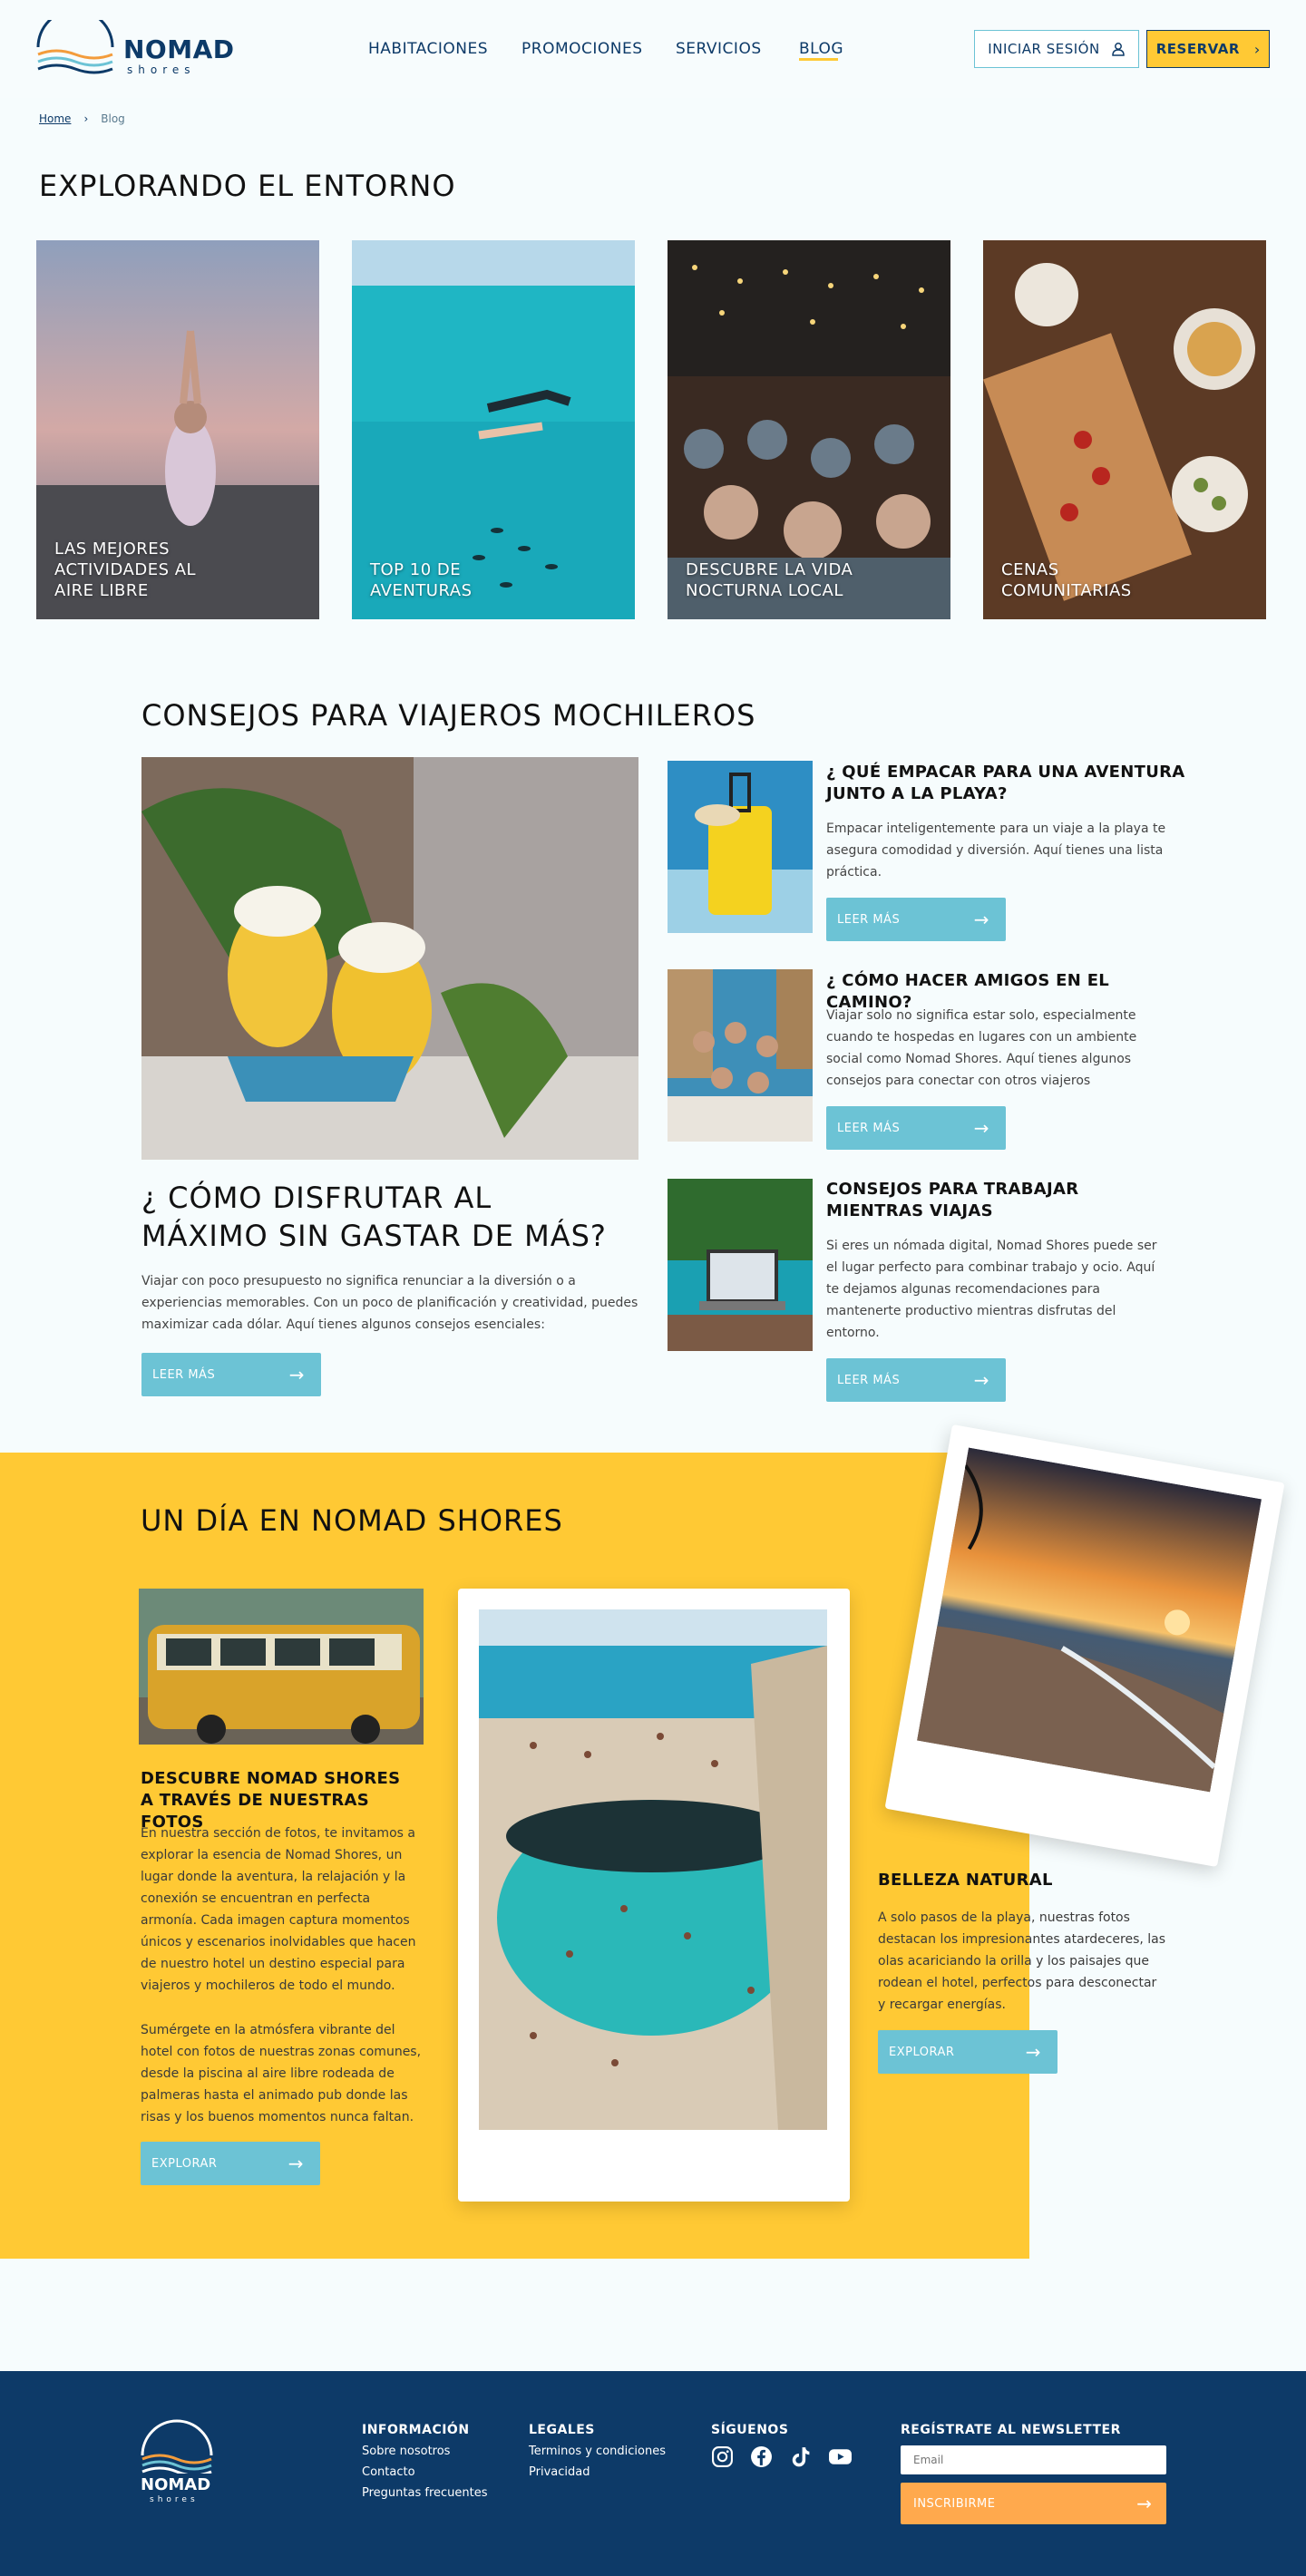  What do you see at coordinates (448, 715) in the screenshot?
I see `tips-title: CONSEJOS PARA VIAJEROS MOCHILEROS` at bounding box center [448, 715].